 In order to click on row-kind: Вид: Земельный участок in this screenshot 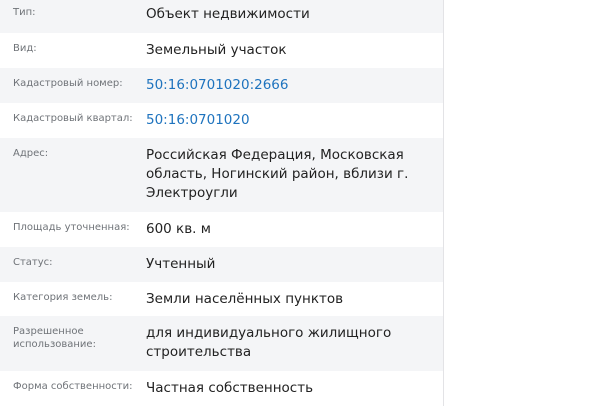, I will do `click(221, 50)`.